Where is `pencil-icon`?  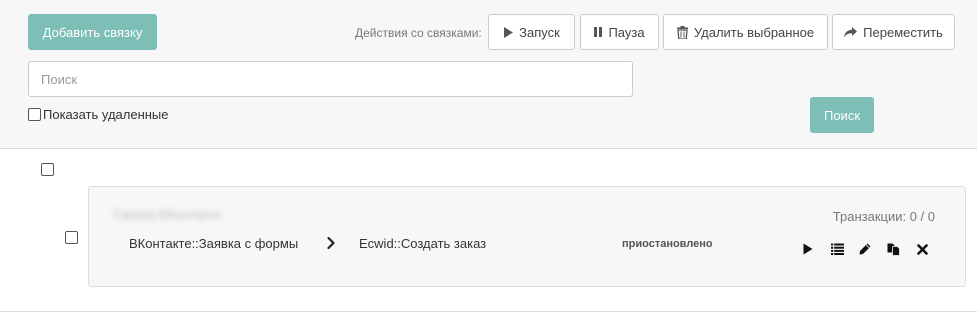 pencil-icon is located at coordinates (865, 249).